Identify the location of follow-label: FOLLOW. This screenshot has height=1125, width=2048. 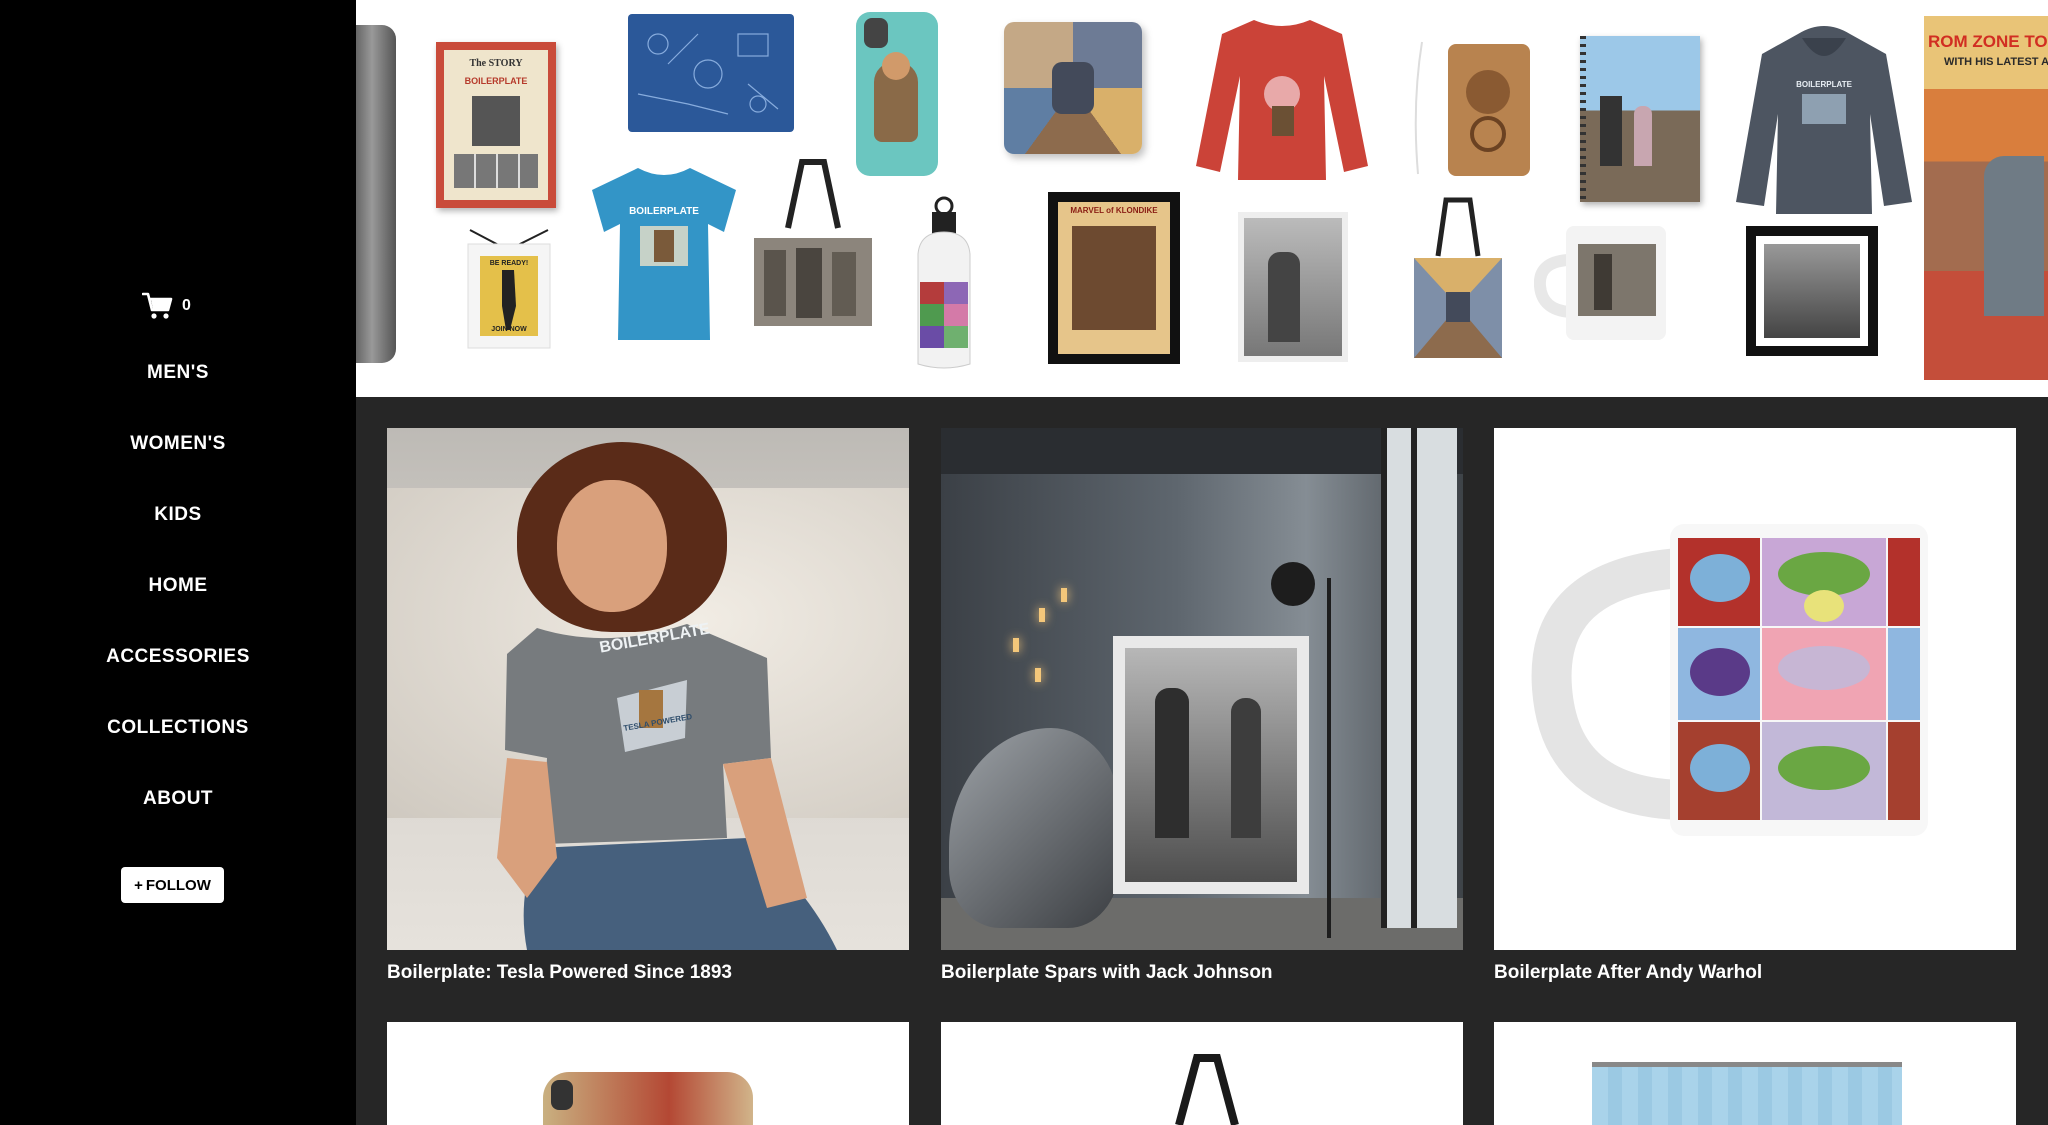
(178, 885).